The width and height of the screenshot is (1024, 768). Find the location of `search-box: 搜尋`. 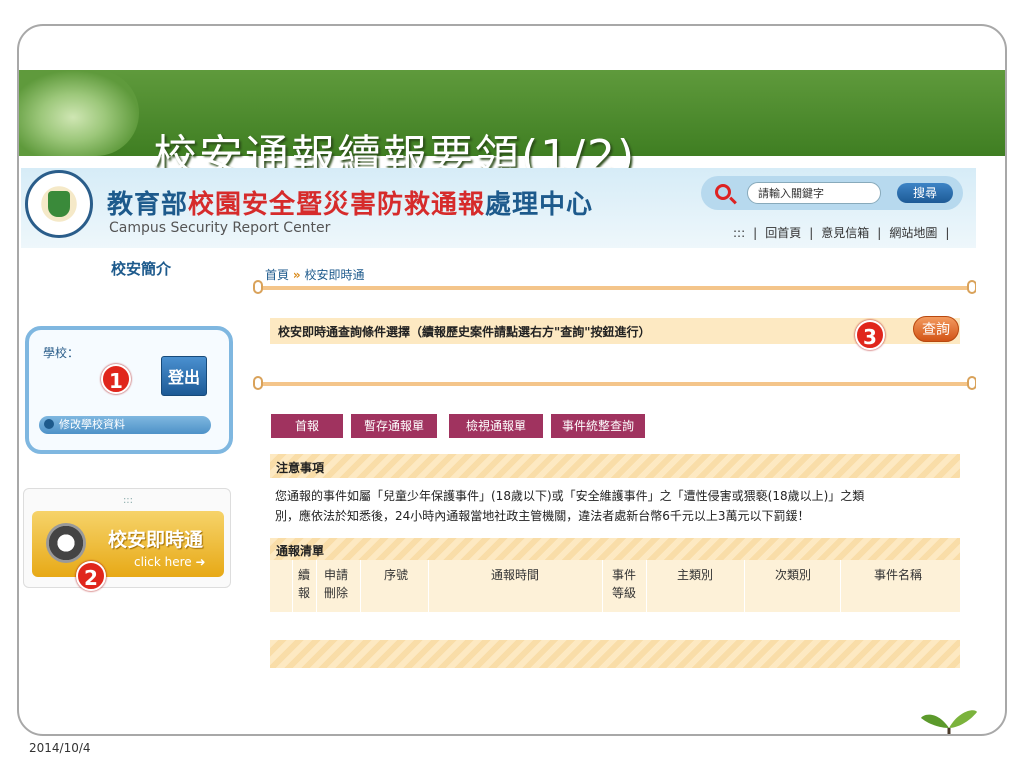

search-box: 搜尋 is located at coordinates (832, 193).